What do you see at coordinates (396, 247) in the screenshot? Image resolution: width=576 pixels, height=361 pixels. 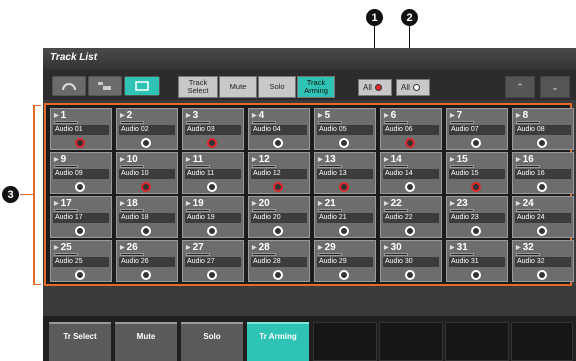 I see `track-number-label: 30` at bounding box center [396, 247].